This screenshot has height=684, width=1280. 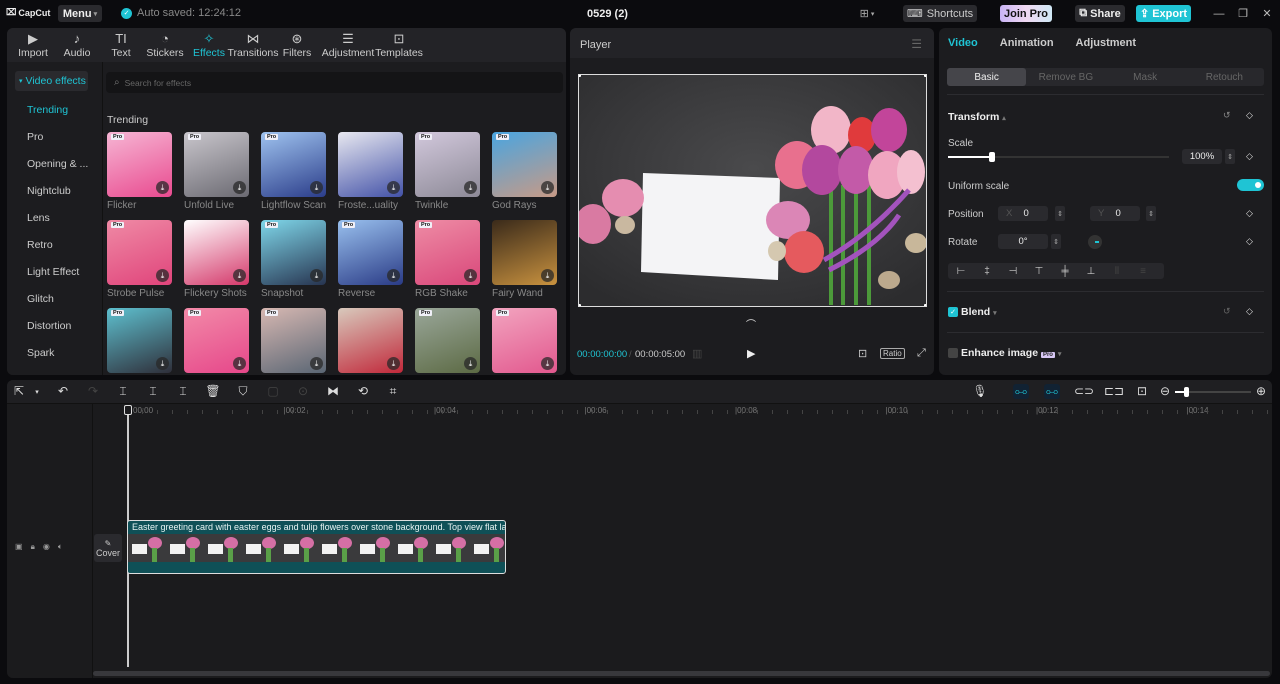 What do you see at coordinates (293, 259) in the screenshot?
I see `effect-item: Pro ⤓ Snapshot` at bounding box center [293, 259].